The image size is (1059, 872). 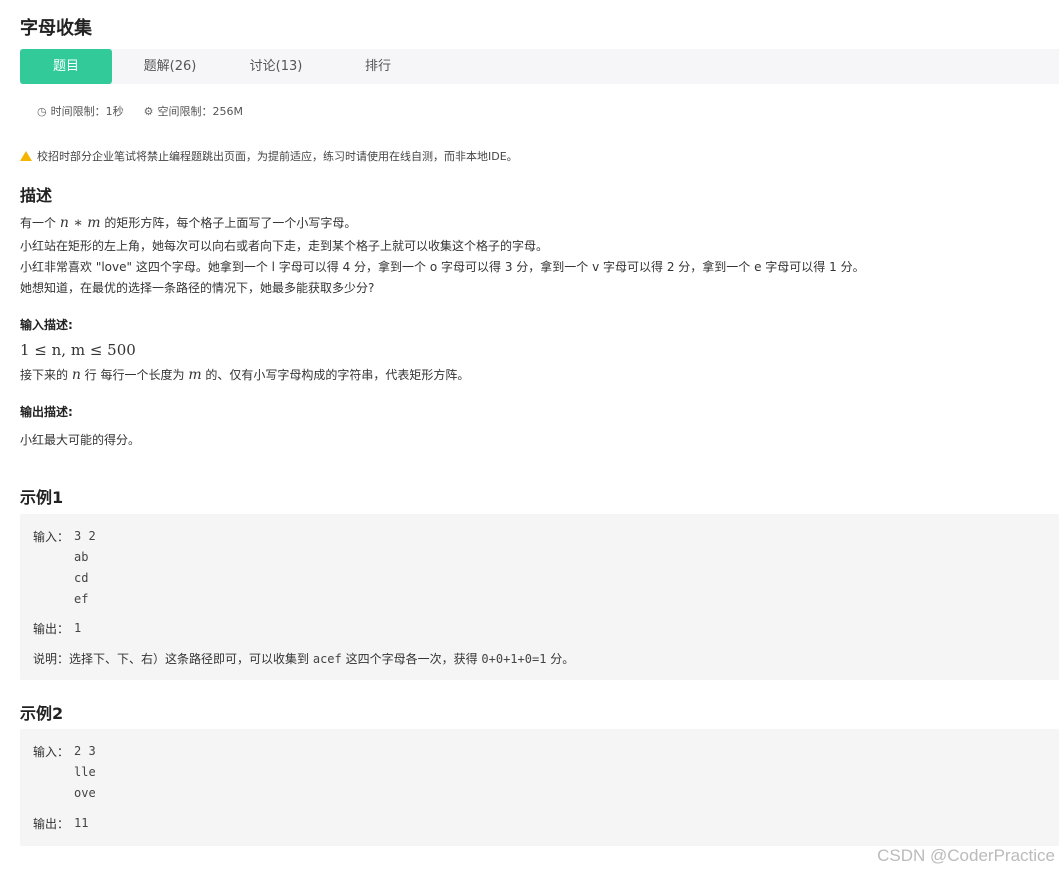 What do you see at coordinates (51, 629) in the screenshot?
I see `example1-output-label: 输出：` at bounding box center [51, 629].